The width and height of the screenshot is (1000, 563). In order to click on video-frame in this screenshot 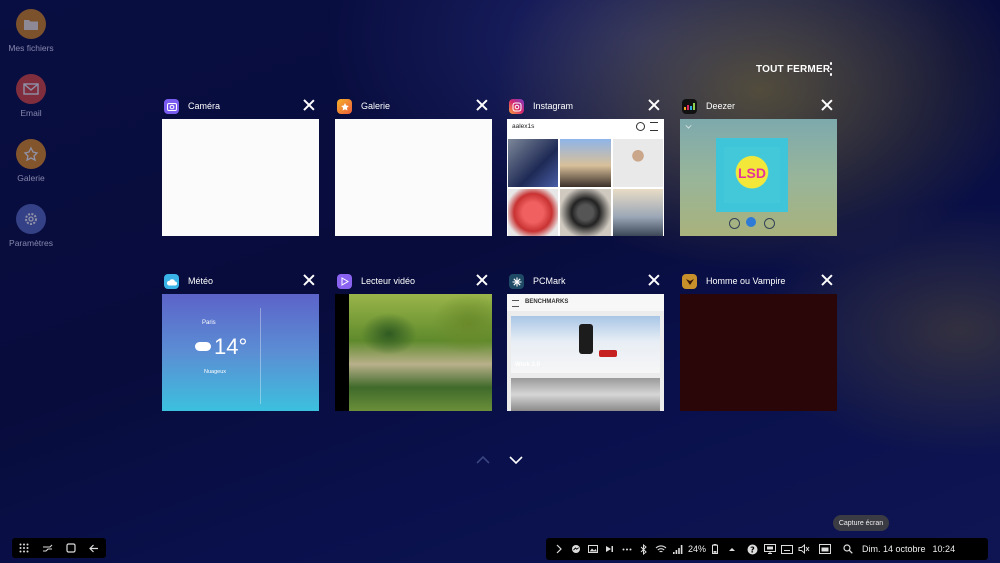, I will do `click(420, 352)`.